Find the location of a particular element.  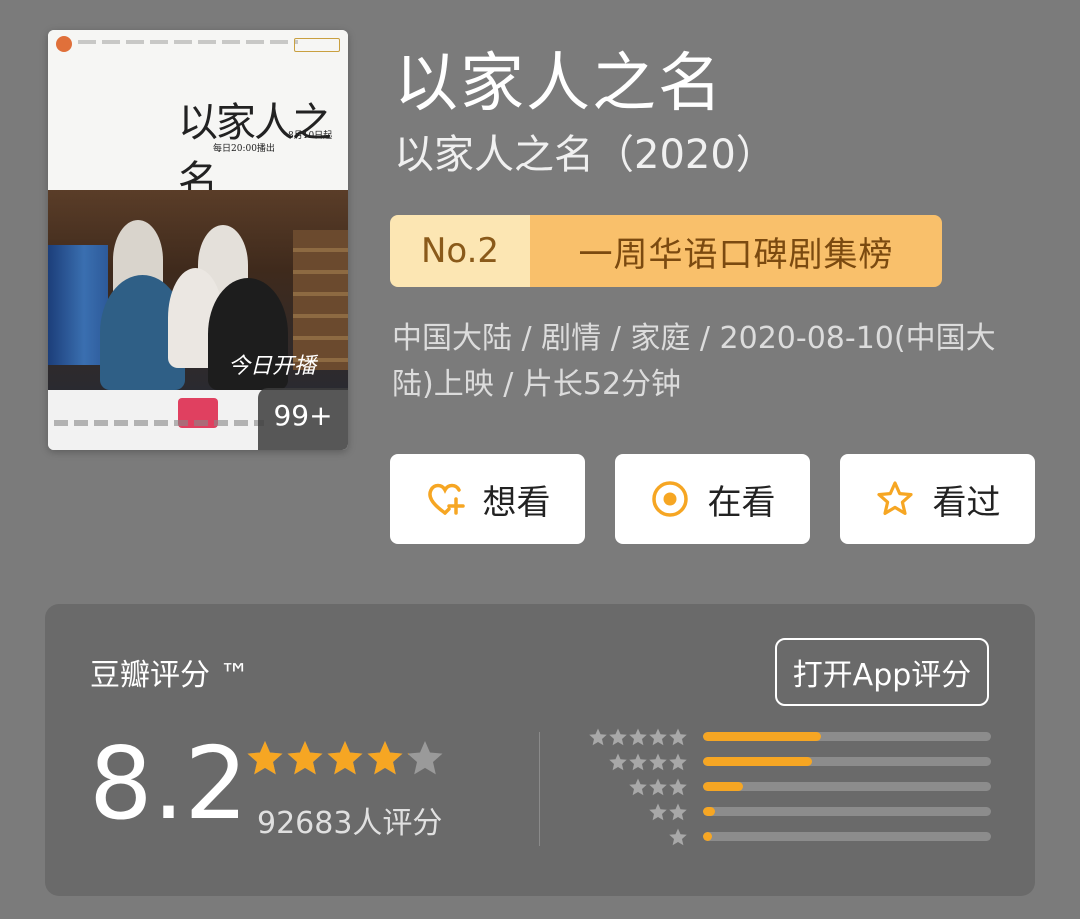

rank-banner: No.2 一周华语口碑剧集榜 is located at coordinates (666, 251).